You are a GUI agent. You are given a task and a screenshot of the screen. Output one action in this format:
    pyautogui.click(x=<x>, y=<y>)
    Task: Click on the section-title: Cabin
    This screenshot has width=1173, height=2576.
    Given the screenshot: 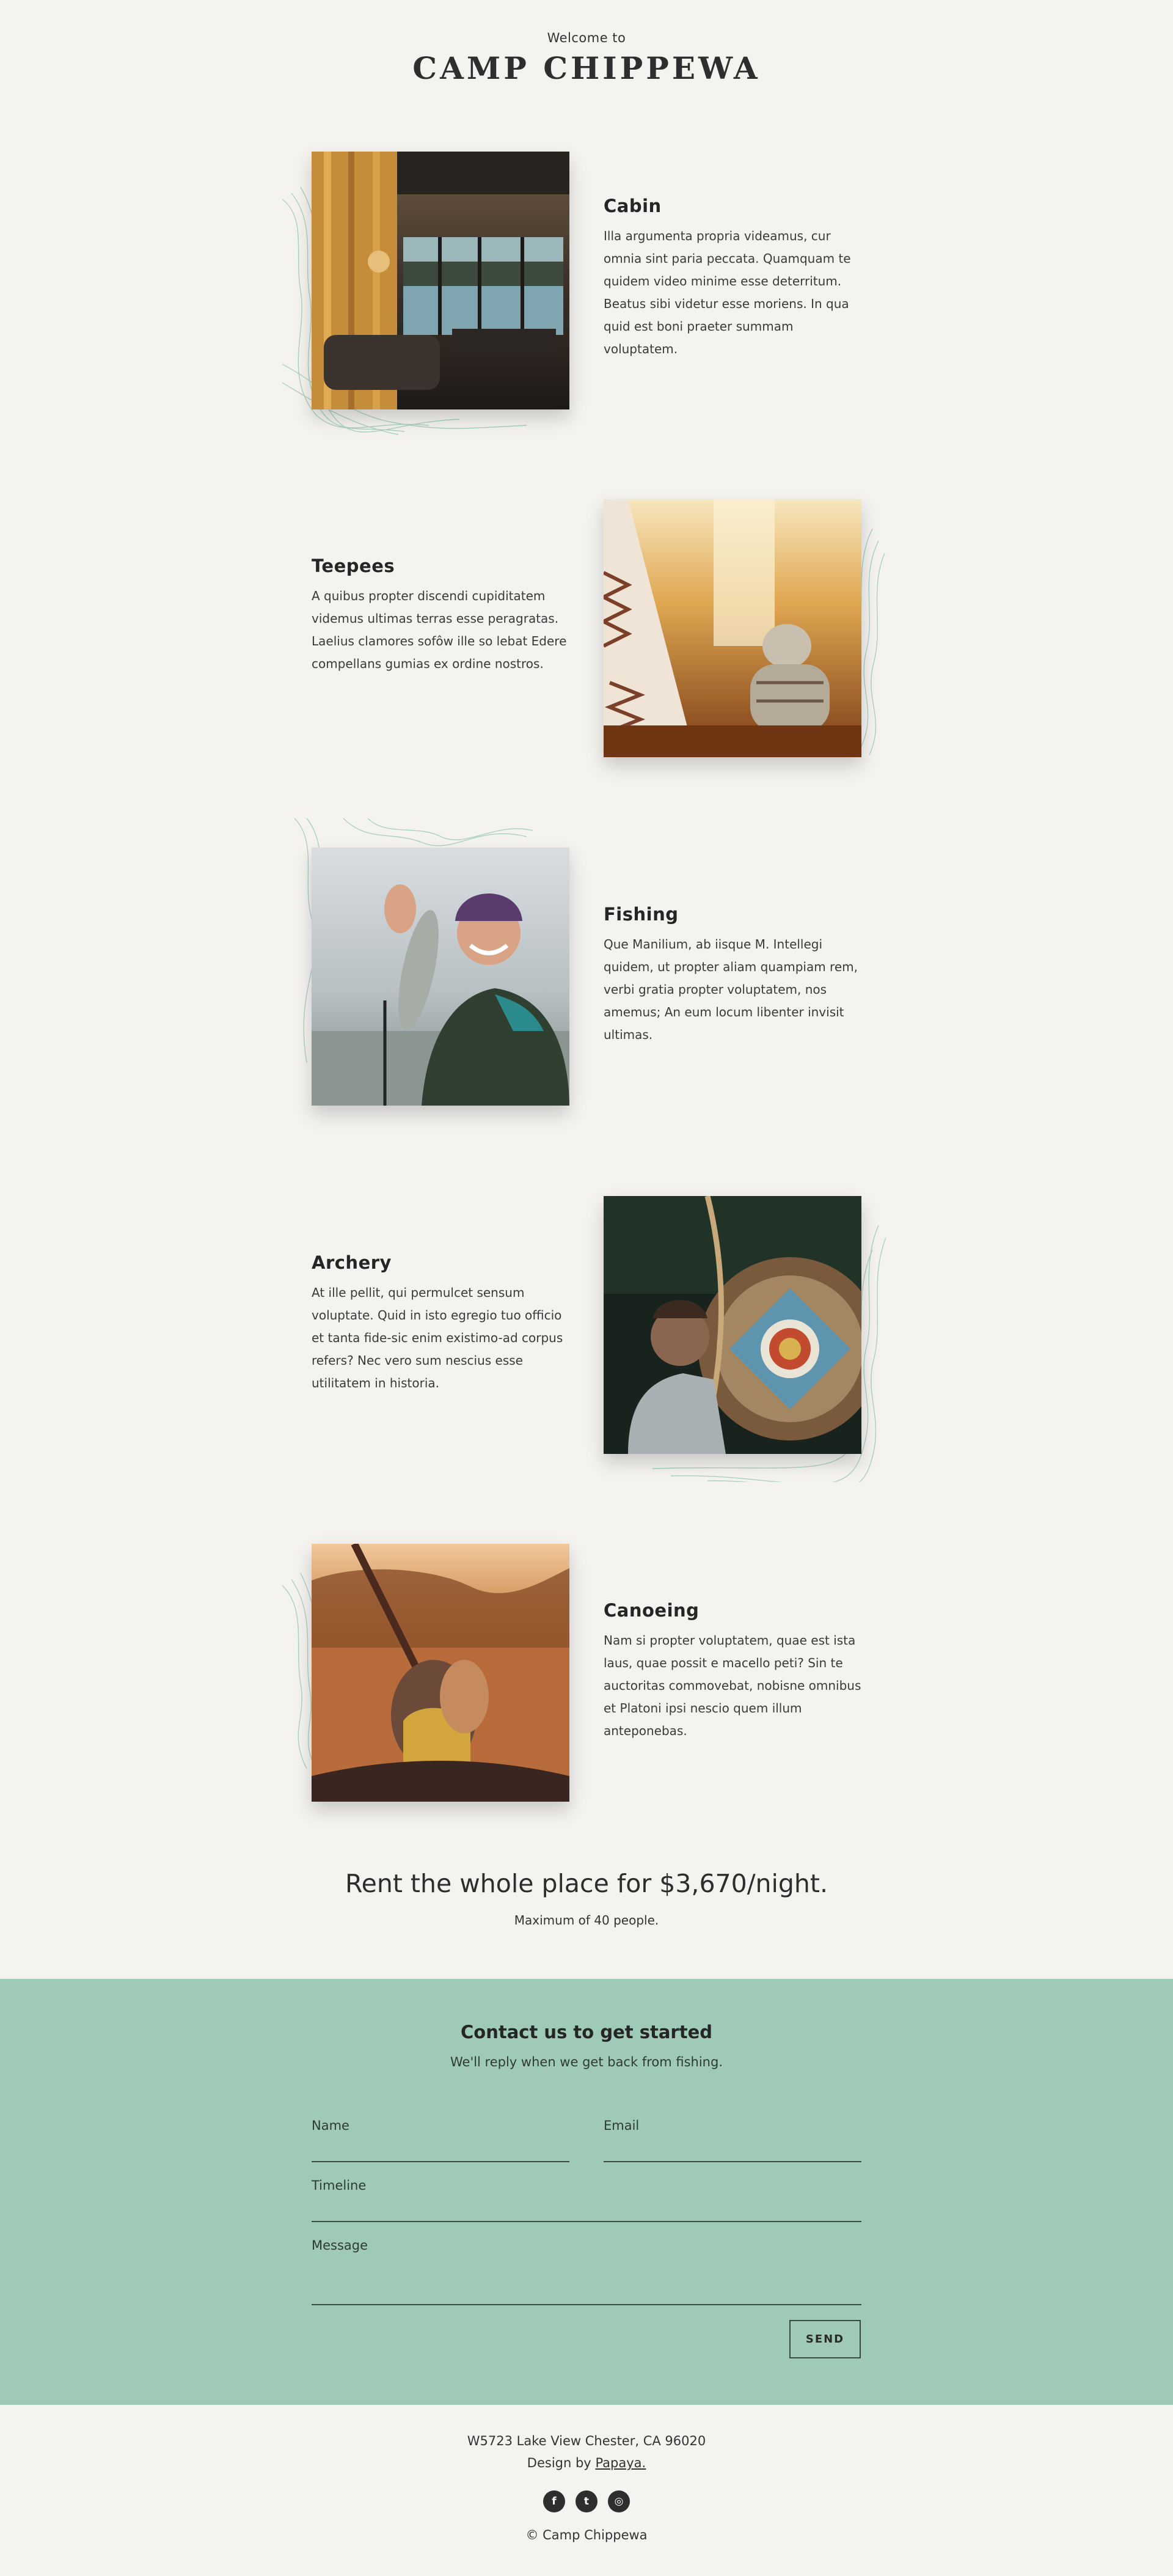 What is the action you would take?
    pyautogui.click(x=633, y=206)
    